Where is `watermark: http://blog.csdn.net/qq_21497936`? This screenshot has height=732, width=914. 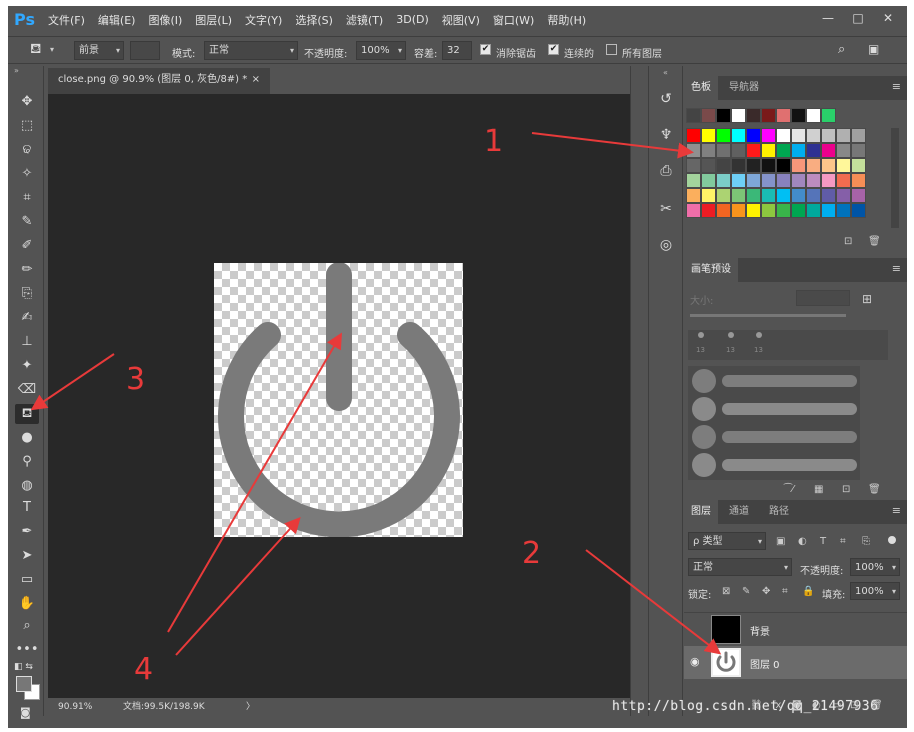 watermark: http://blog.csdn.net/qq_21497936 is located at coordinates (745, 706).